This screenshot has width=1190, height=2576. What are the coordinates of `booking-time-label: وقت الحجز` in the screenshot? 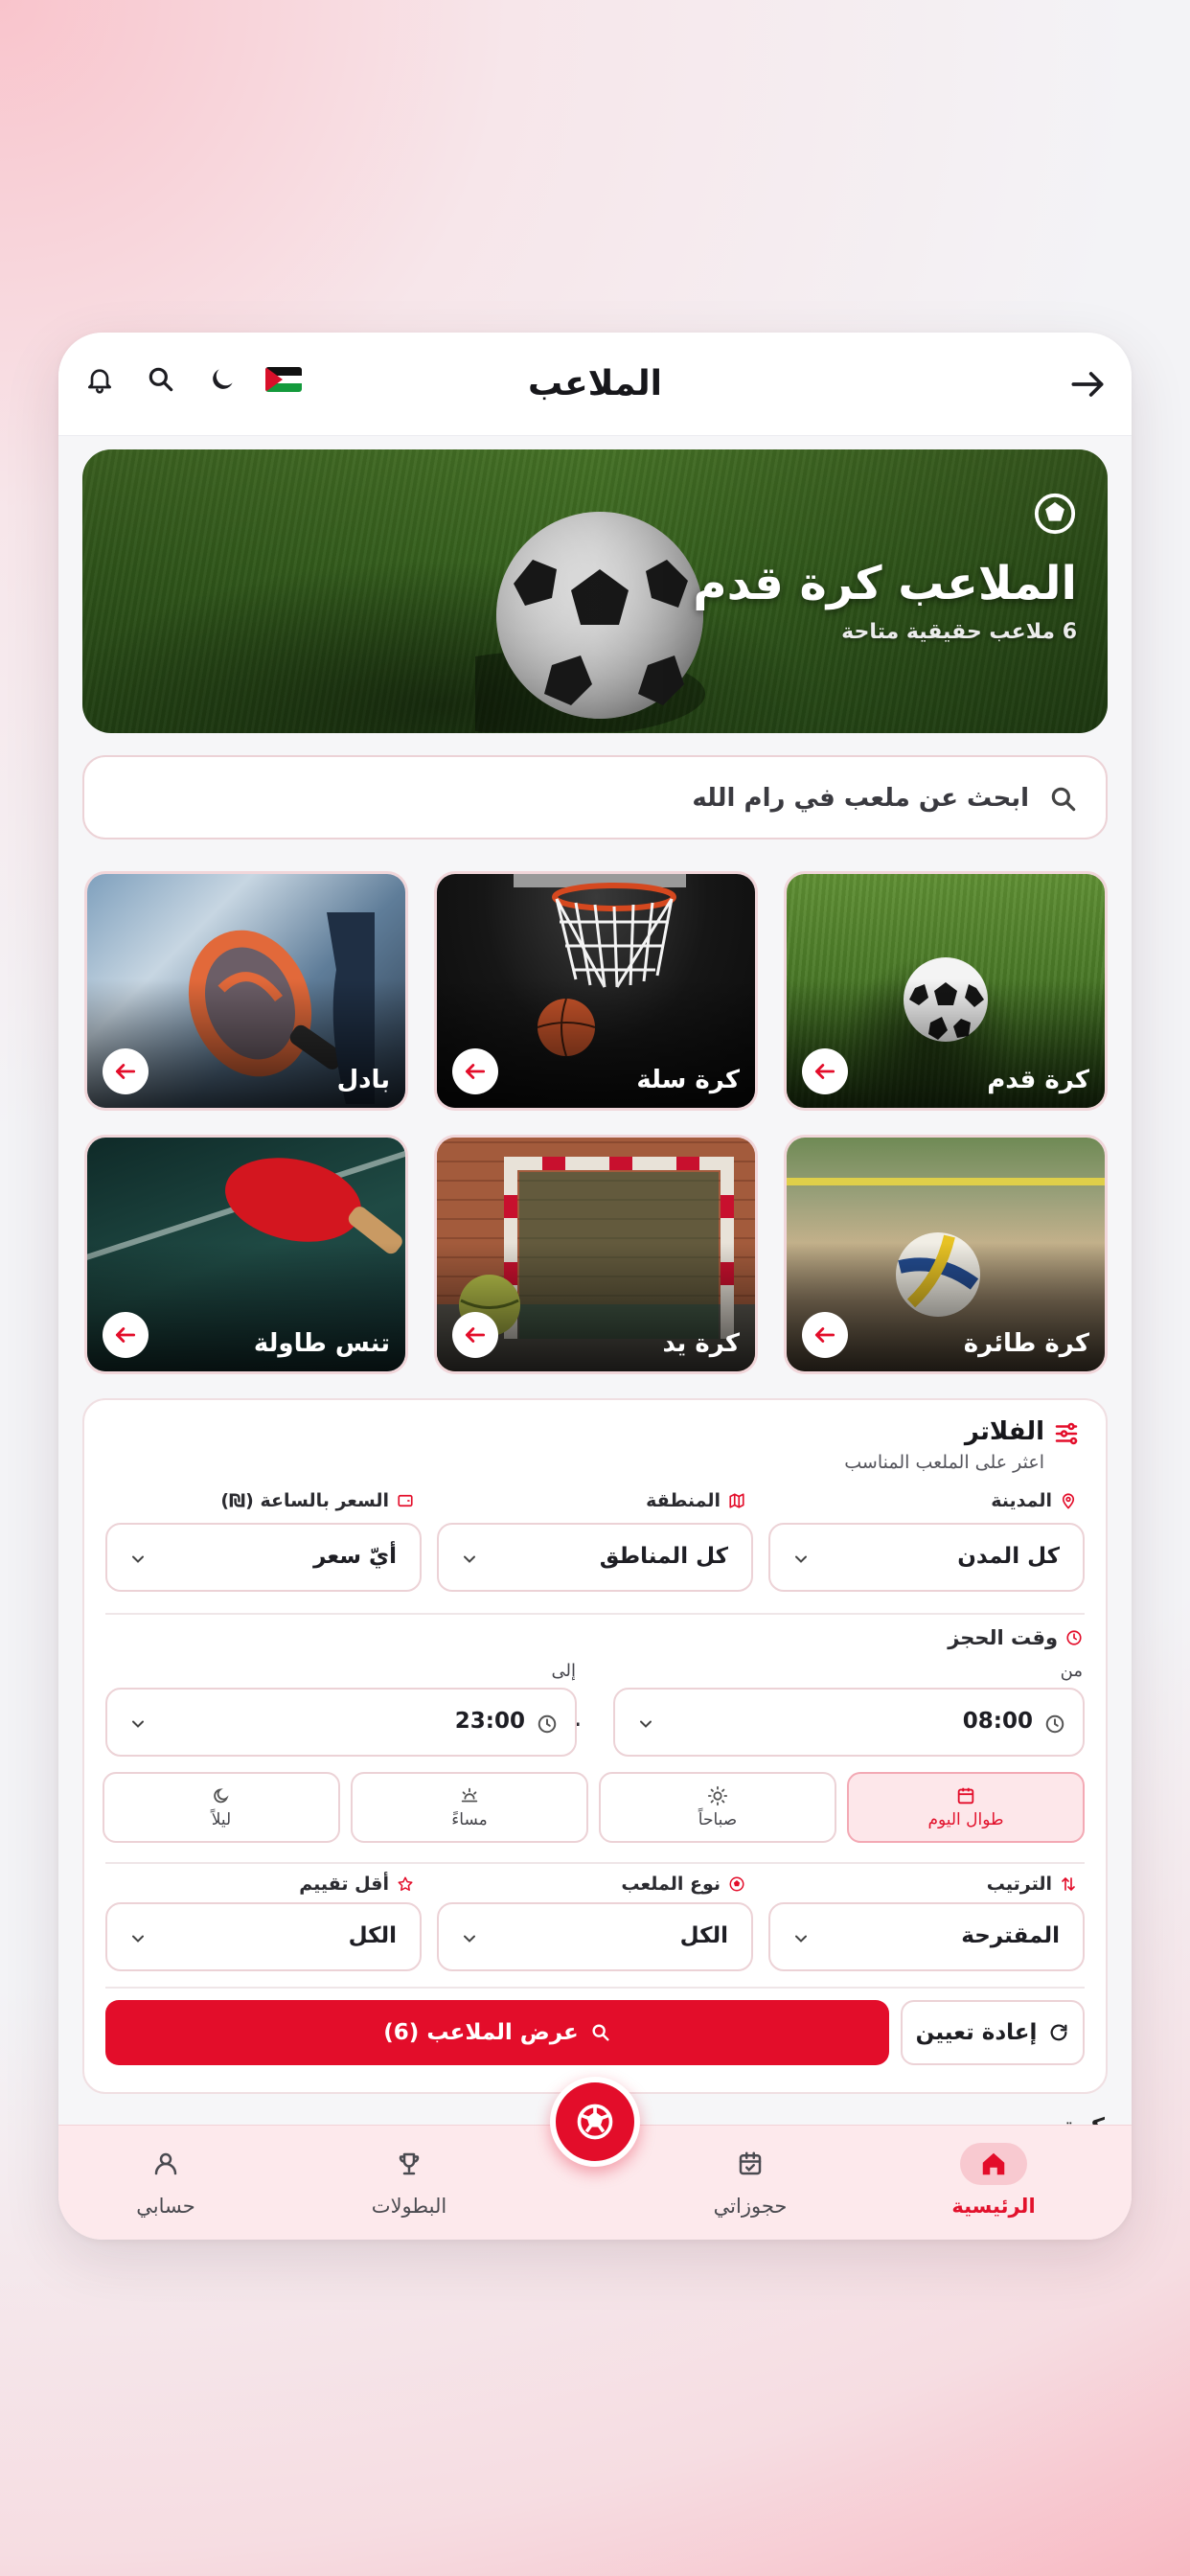 It's located at (1015, 1637).